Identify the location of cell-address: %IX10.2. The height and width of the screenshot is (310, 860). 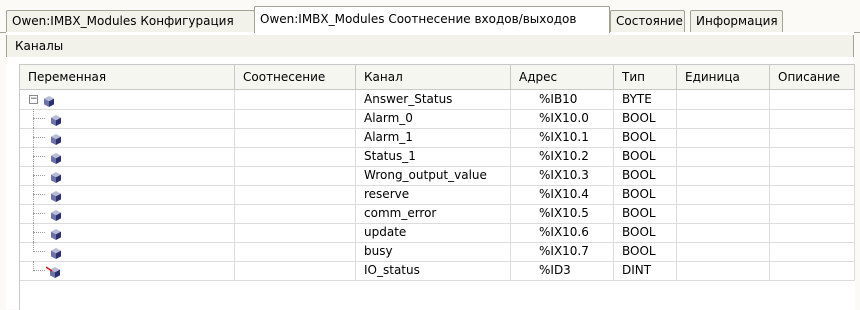
(562, 156).